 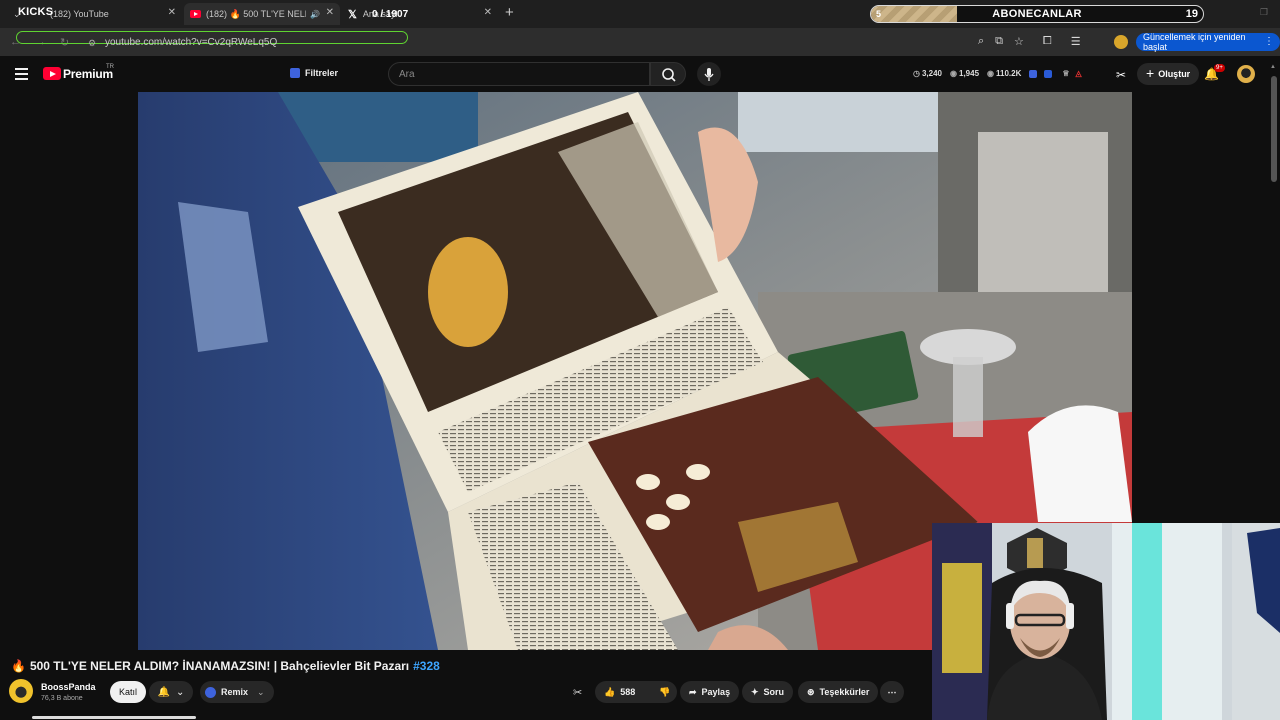 What do you see at coordinates (932, 73) in the screenshot?
I see `stat-value: 3,240` at bounding box center [932, 73].